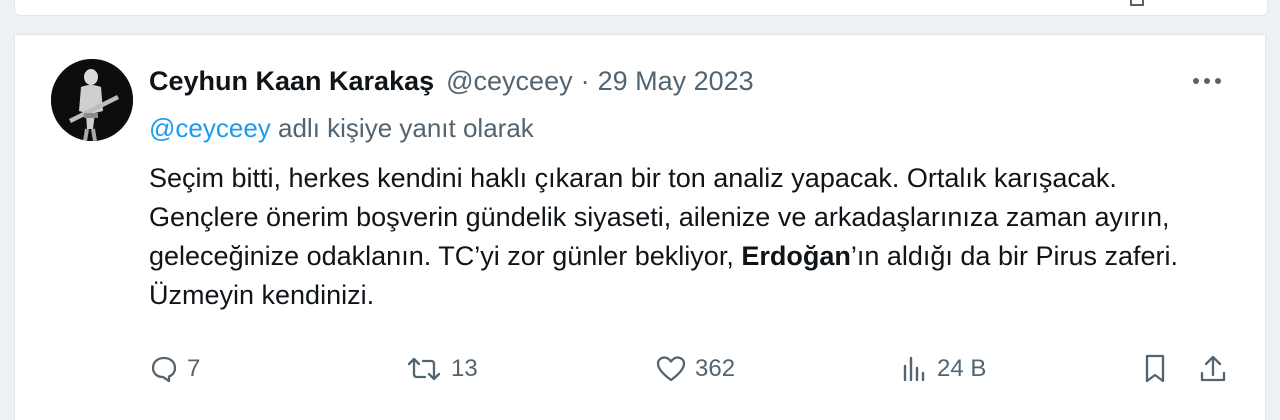 Image resolution: width=1280 pixels, height=420 pixels. I want to click on more-options-button, so click(1207, 81).